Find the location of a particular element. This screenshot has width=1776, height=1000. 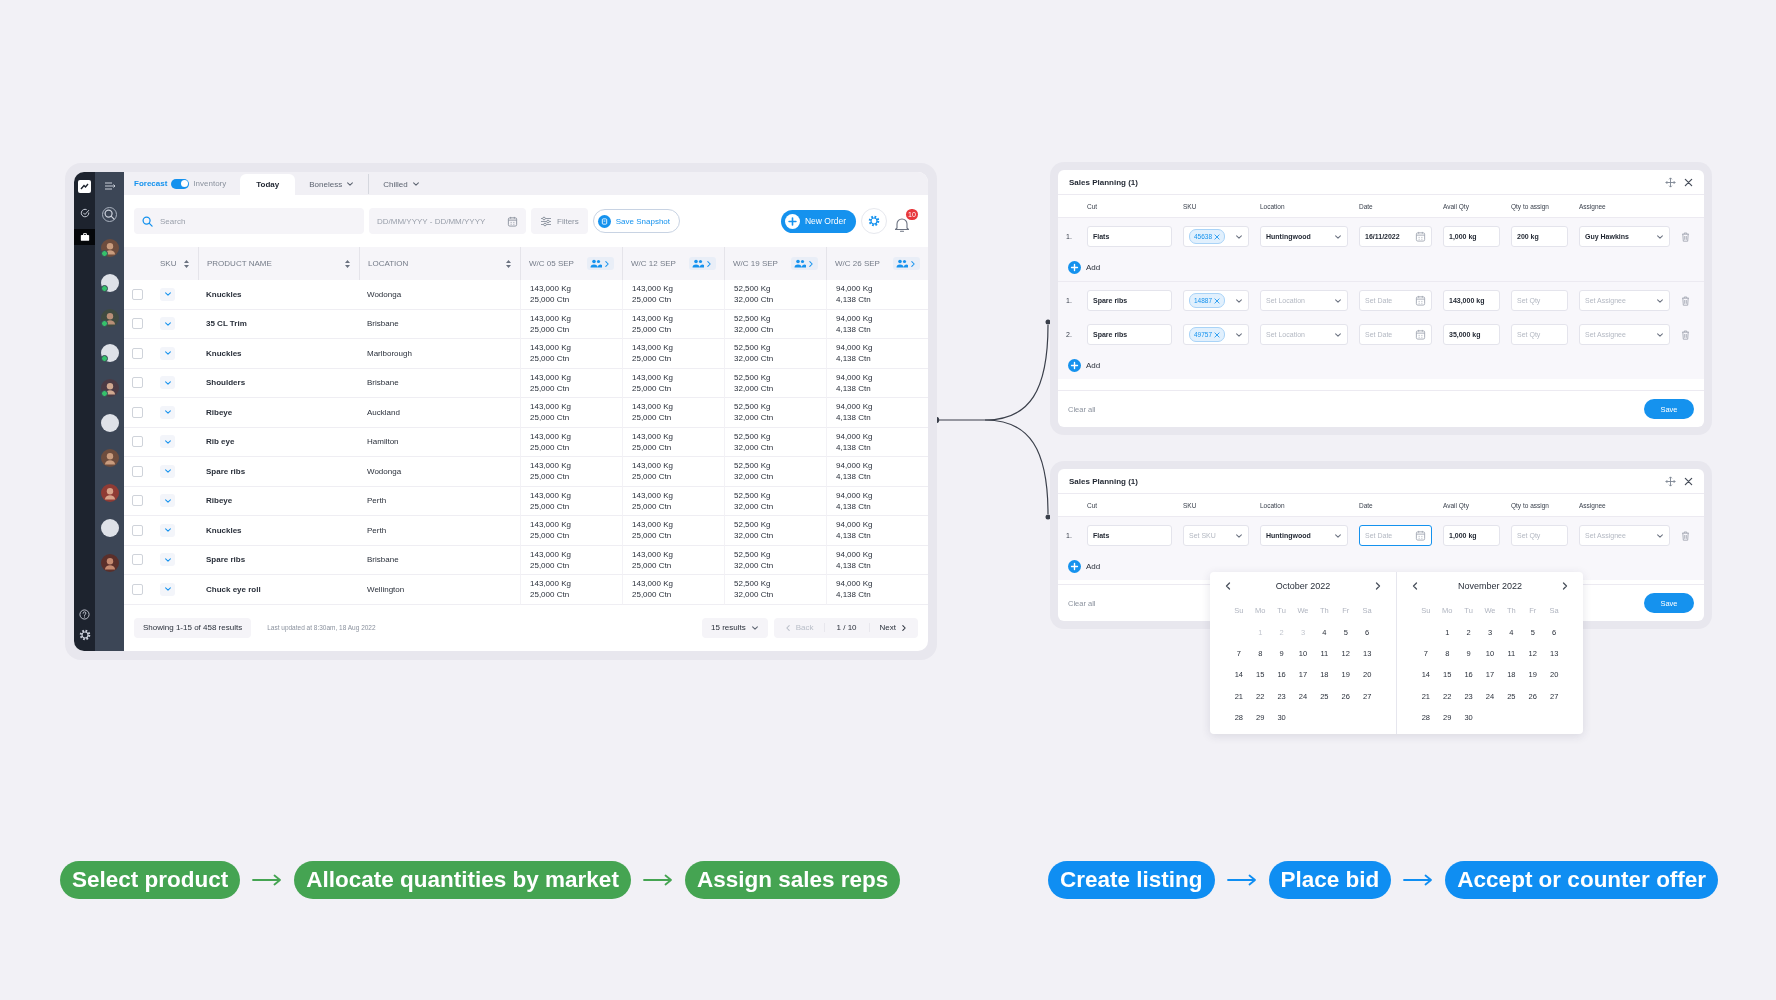

briefcase-icon is located at coordinates (84, 237).